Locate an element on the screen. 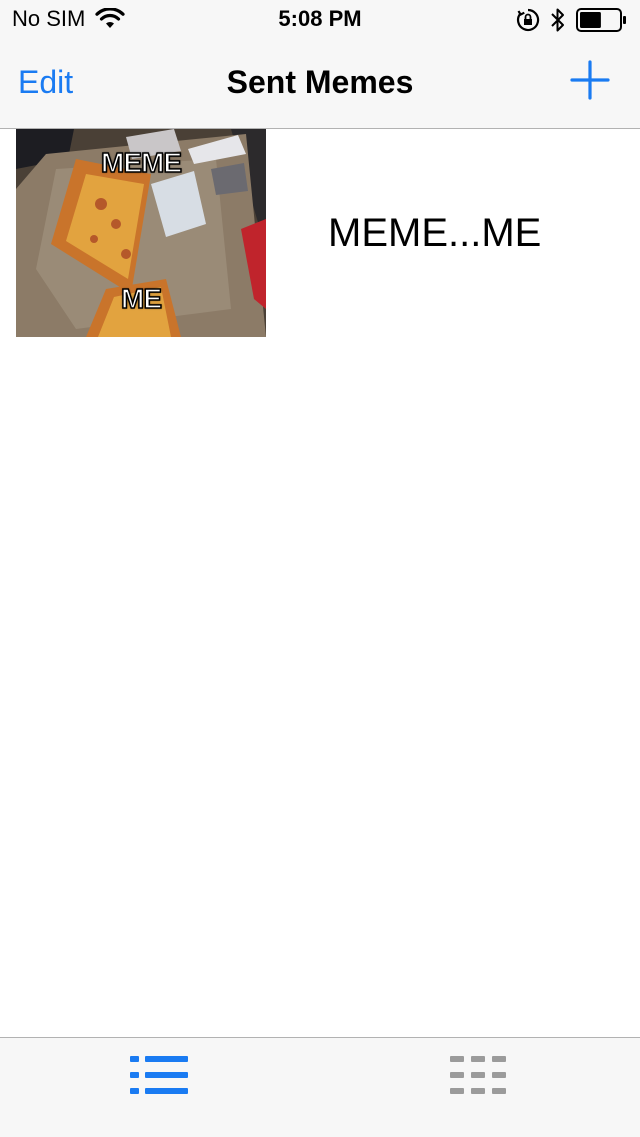 This screenshot has width=640, height=1137. add-meme-button is located at coordinates (590, 80).